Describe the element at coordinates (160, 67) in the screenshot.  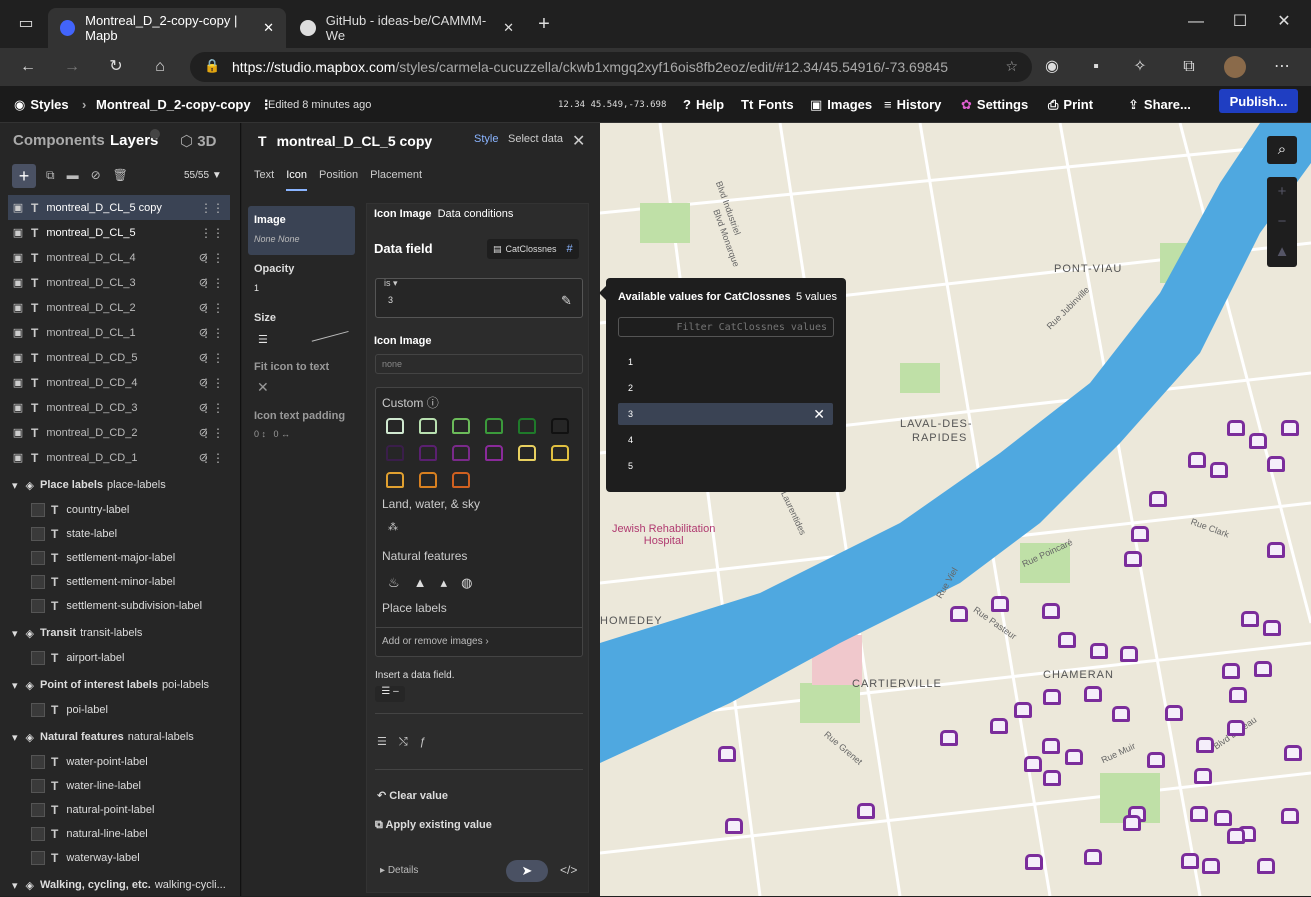
I see `home-icon: ⌂` at that location.